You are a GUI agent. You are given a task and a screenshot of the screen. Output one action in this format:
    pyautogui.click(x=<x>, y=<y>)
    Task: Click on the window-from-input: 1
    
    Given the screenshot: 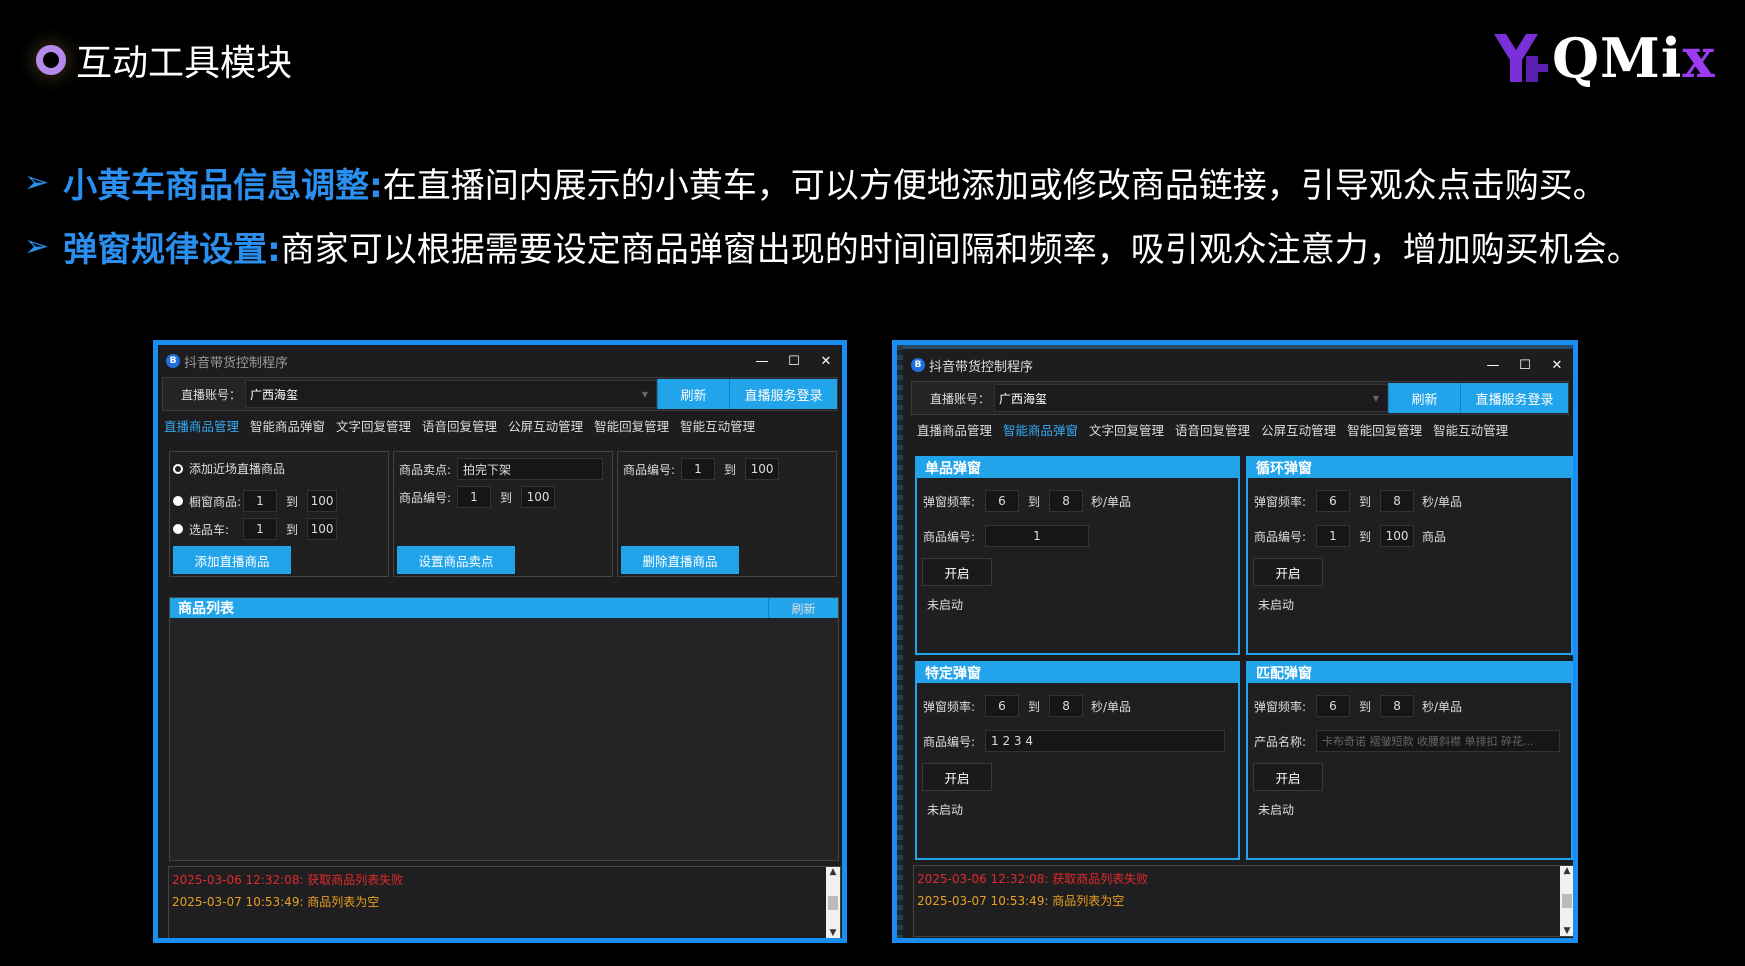 What is the action you would take?
    pyautogui.click(x=260, y=501)
    